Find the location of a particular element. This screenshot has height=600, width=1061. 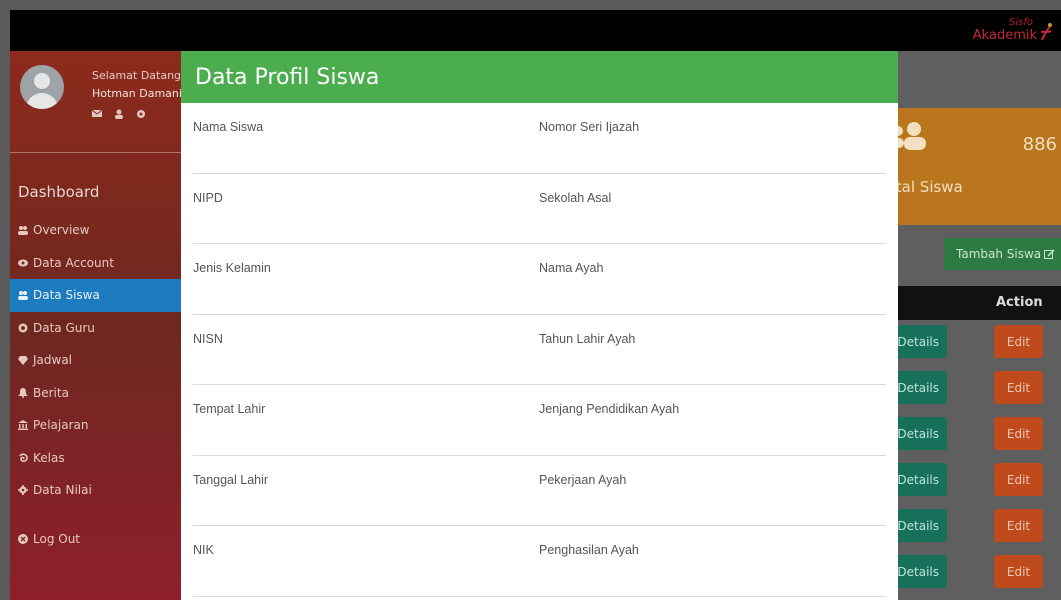

spiral-icon is located at coordinates (23, 457).